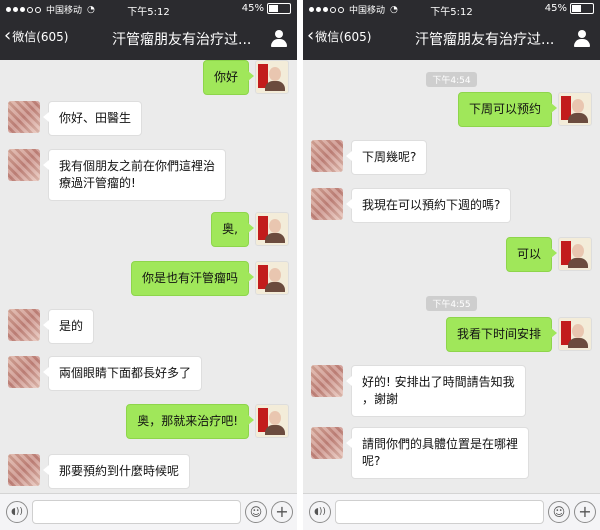 The image size is (600, 530). I want to click on message-bubble-self: 你好, so click(228, 77).